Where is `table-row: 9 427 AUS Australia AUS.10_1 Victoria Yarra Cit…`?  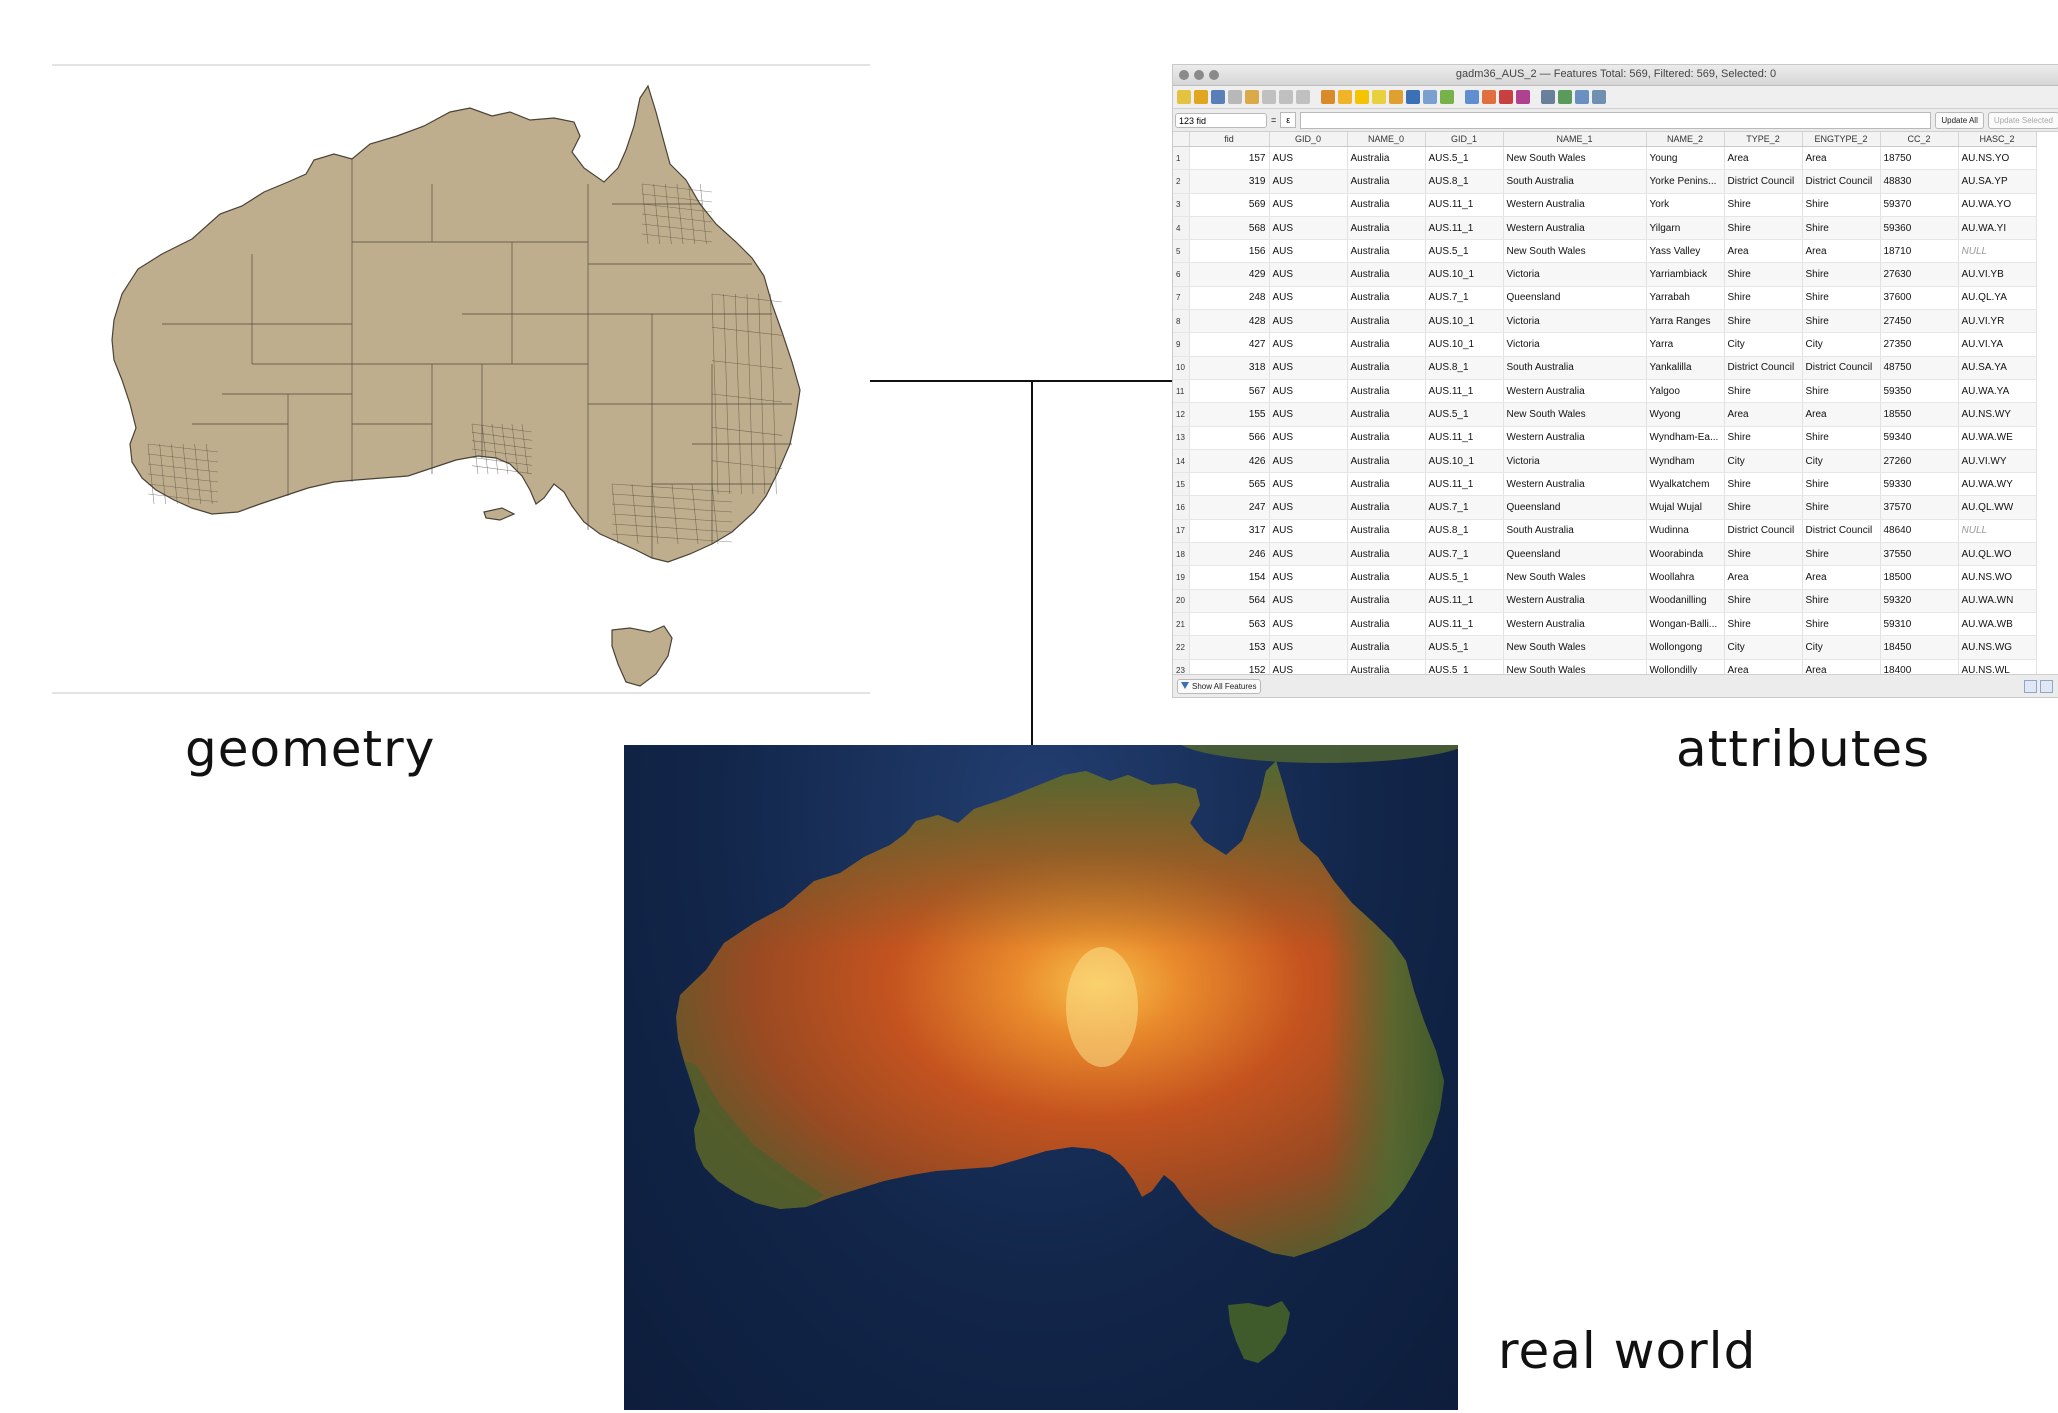
table-row: 9 427 AUS Australia AUS.10_1 Victoria Yarra Cit… is located at coordinates (1605, 344).